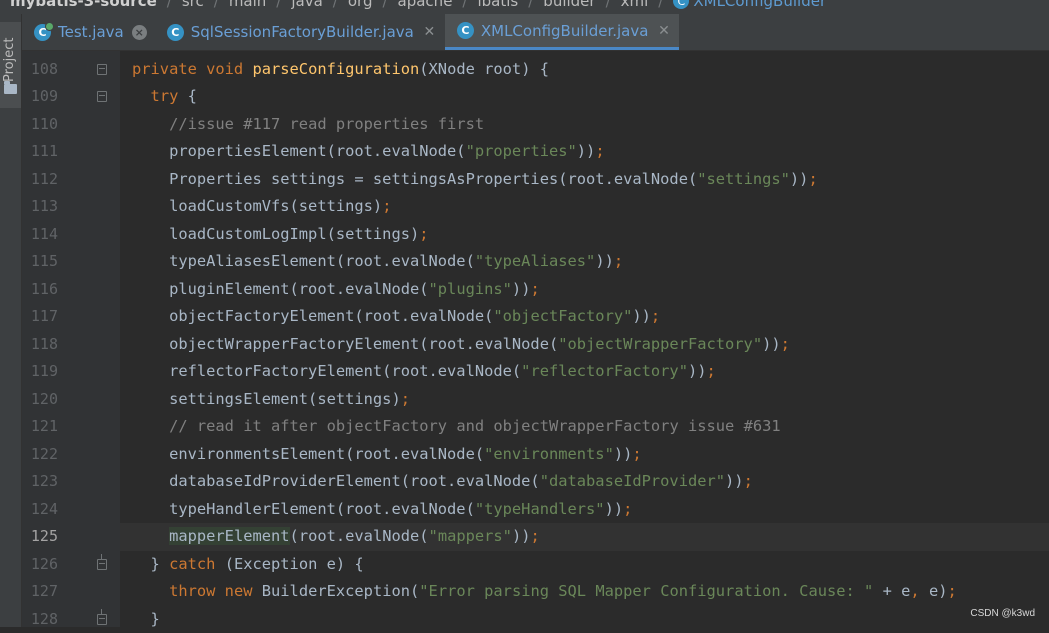  I want to click on code-token: //issue #117 read properties first, so click(326, 124).